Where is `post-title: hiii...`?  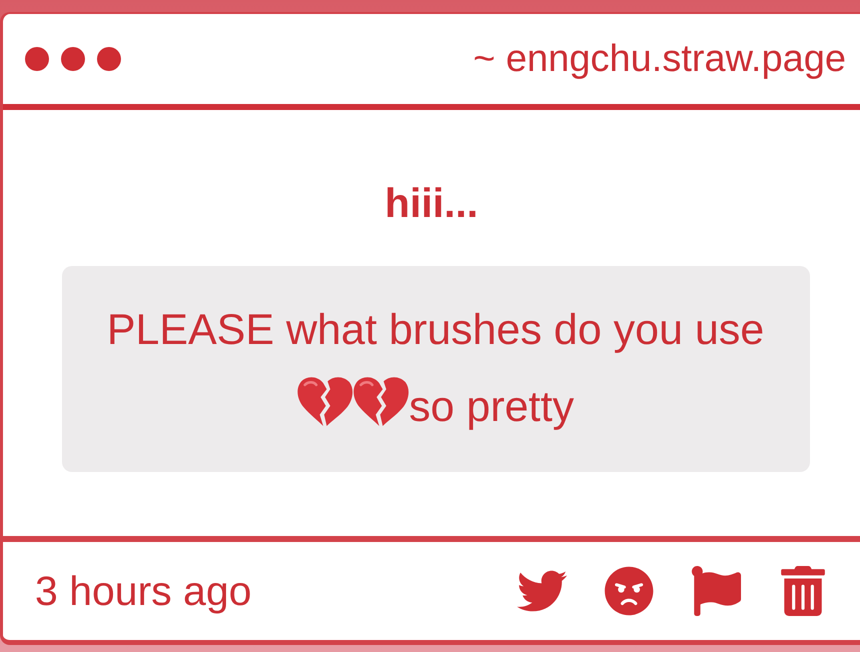 post-title: hiii... is located at coordinates (431, 203).